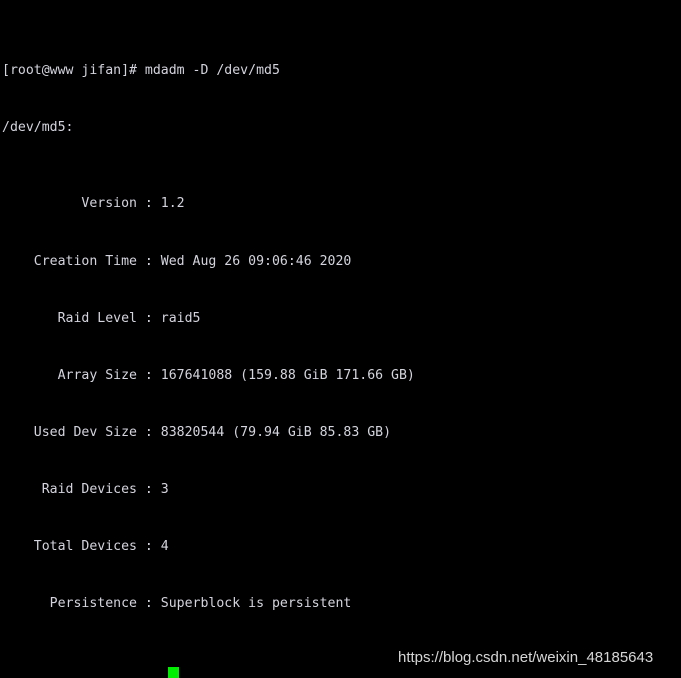 The width and height of the screenshot is (681, 678). What do you see at coordinates (85, 490) in the screenshot?
I see `detail-raid-devices: Raid Devices : 3` at bounding box center [85, 490].